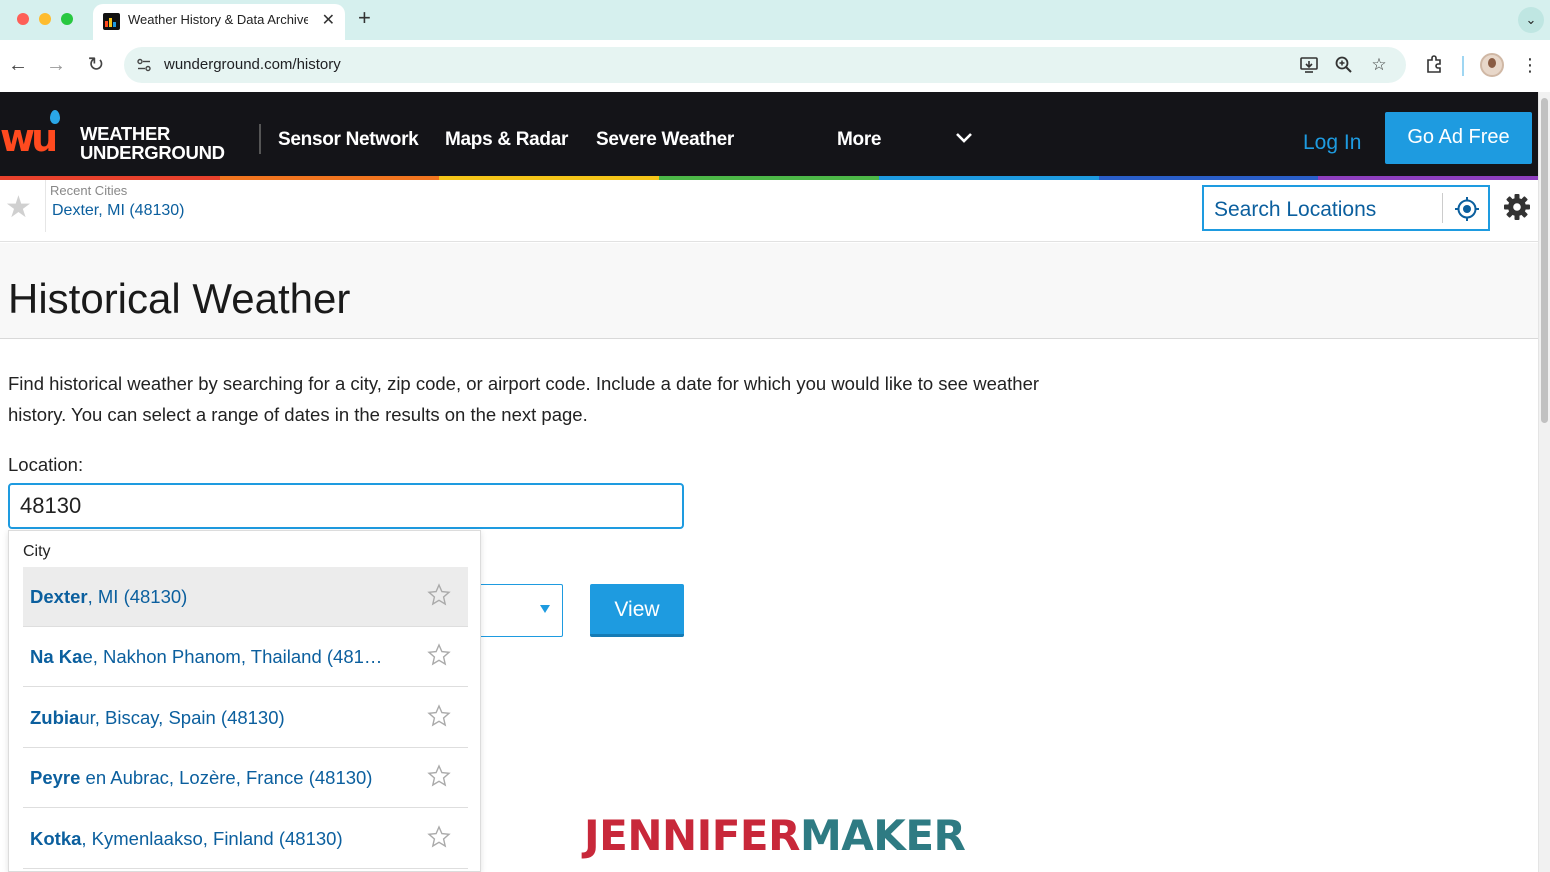 Image resolution: width=1550 pixels, height=872 pixels. Describe the element at coordinates (1295, 209) in the screenshot. I see `search-placeholder: Search Locations` at that location.